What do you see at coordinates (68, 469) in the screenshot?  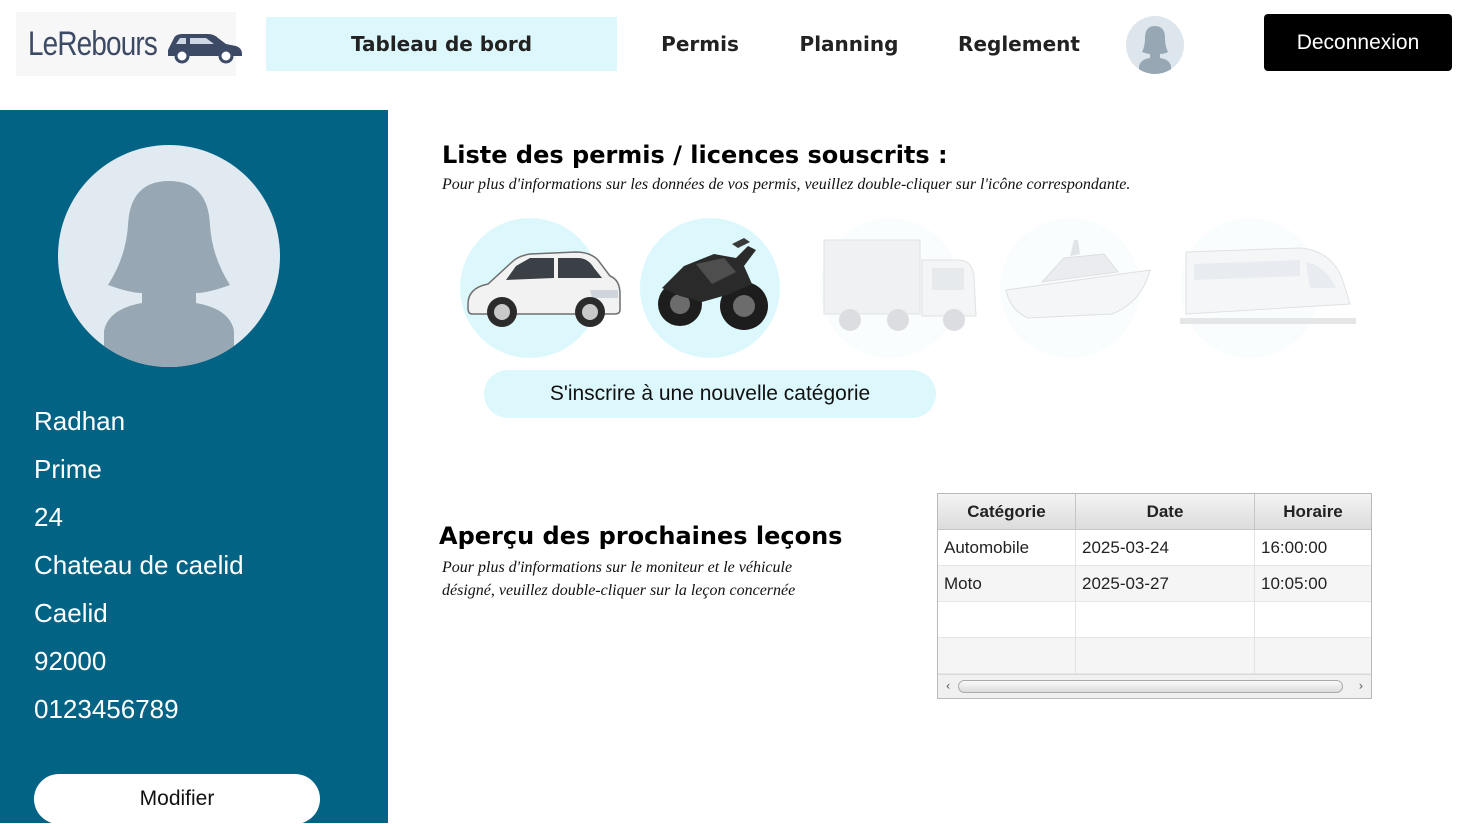 I see `profile-last-name: Prime` at bounding box center [68, 469].